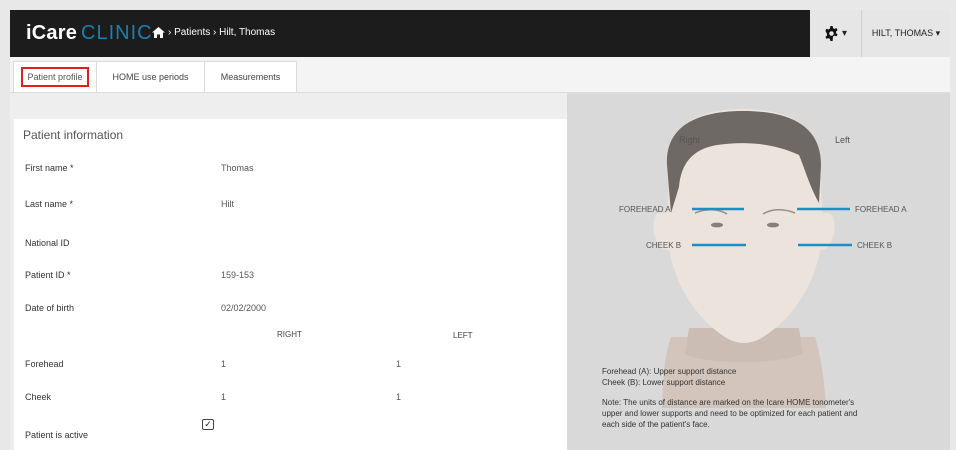 Image resolution: width=956 pixels, height=450 pixels. I want to click on forehead-a-label-left: FOREHEAD A, so click(645, 209).